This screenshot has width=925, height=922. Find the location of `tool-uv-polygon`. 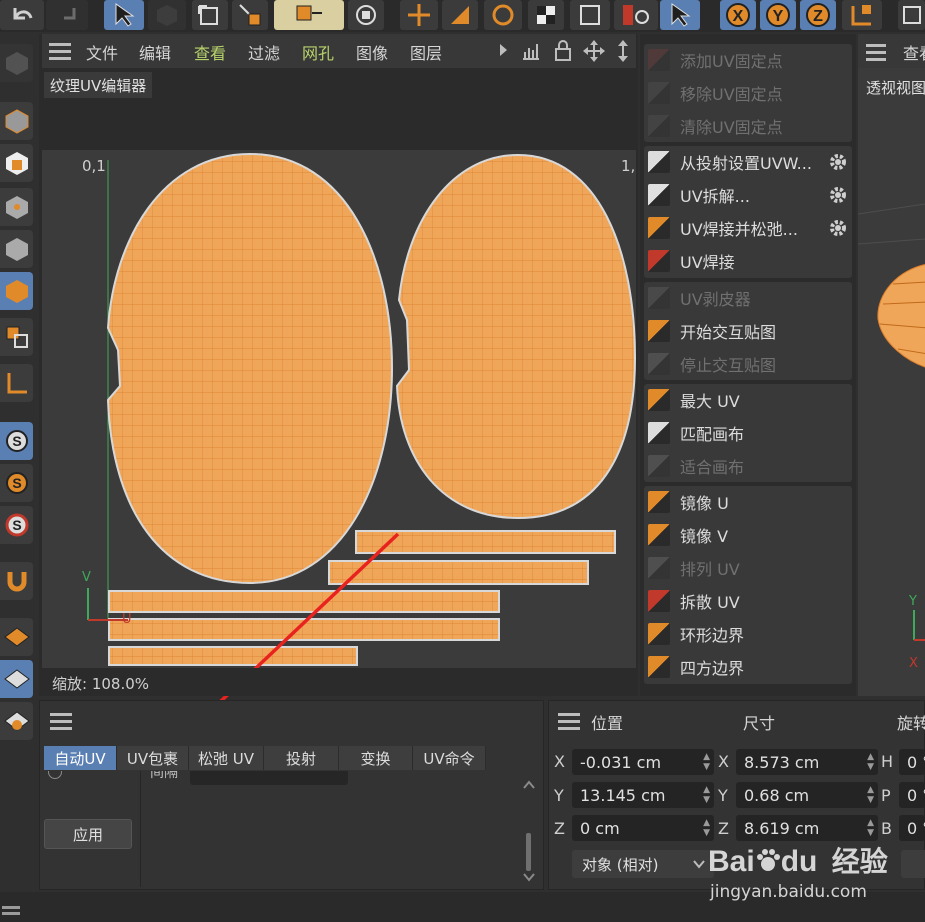

tool-uv-polygon is located at coordinates (16, 163).